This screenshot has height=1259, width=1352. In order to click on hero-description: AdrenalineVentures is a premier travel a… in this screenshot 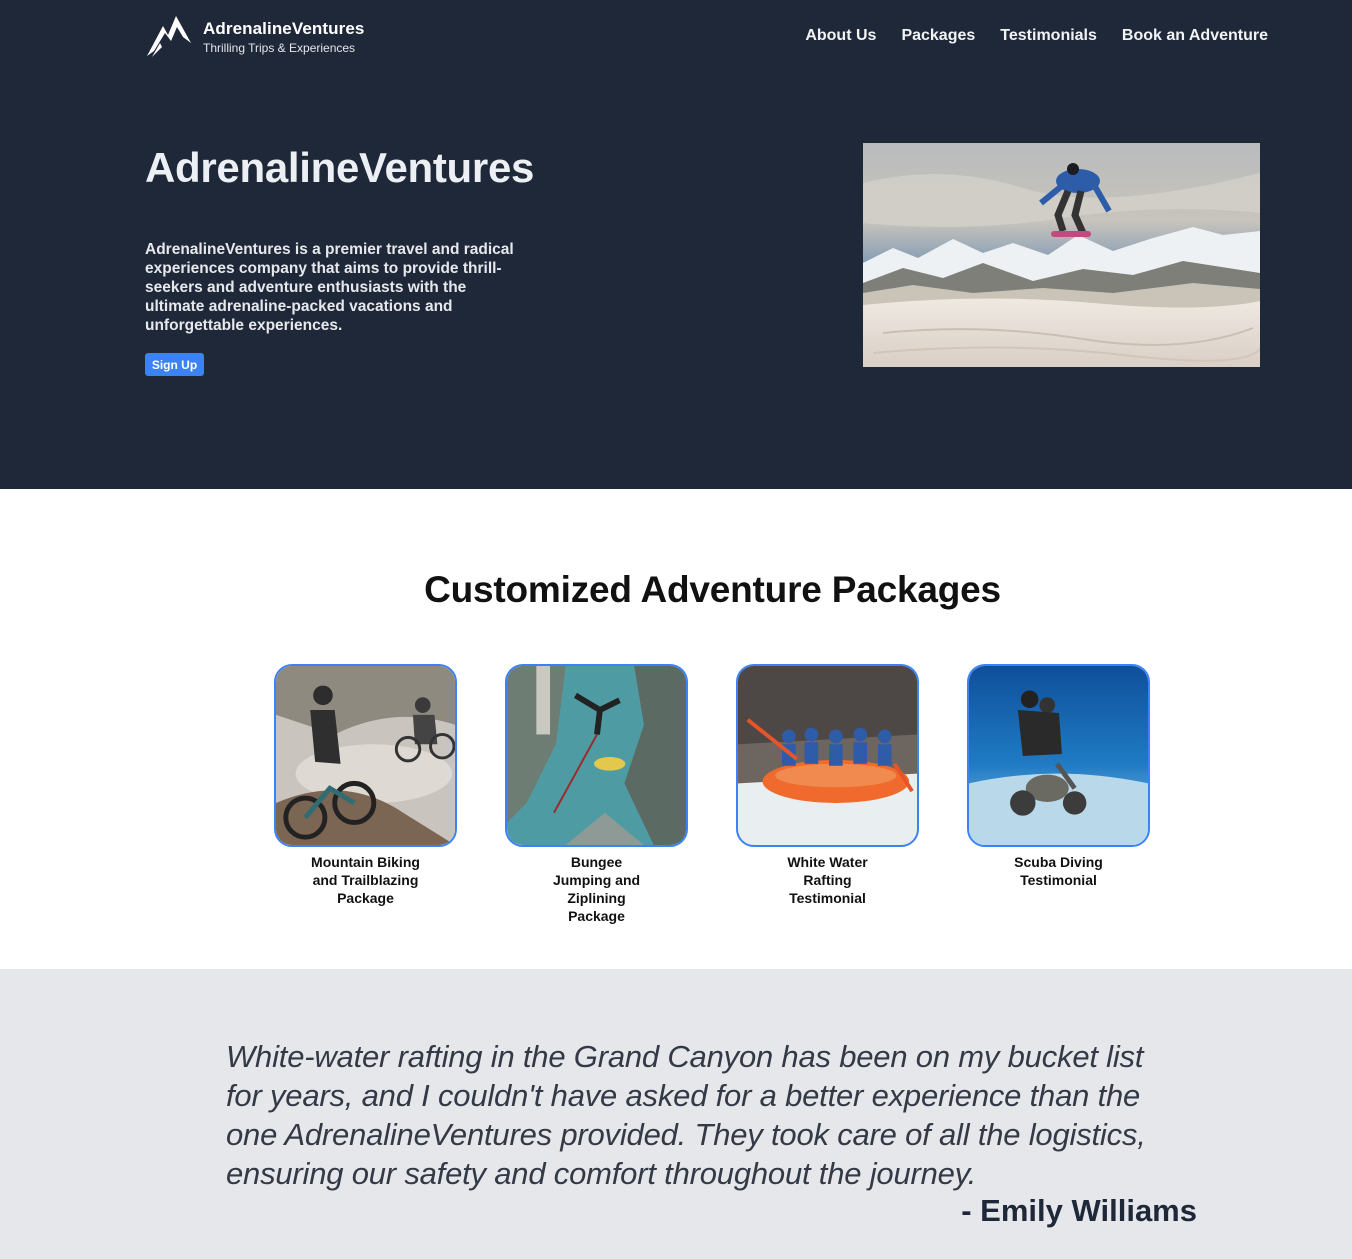, I will do `click(329, 287)`.